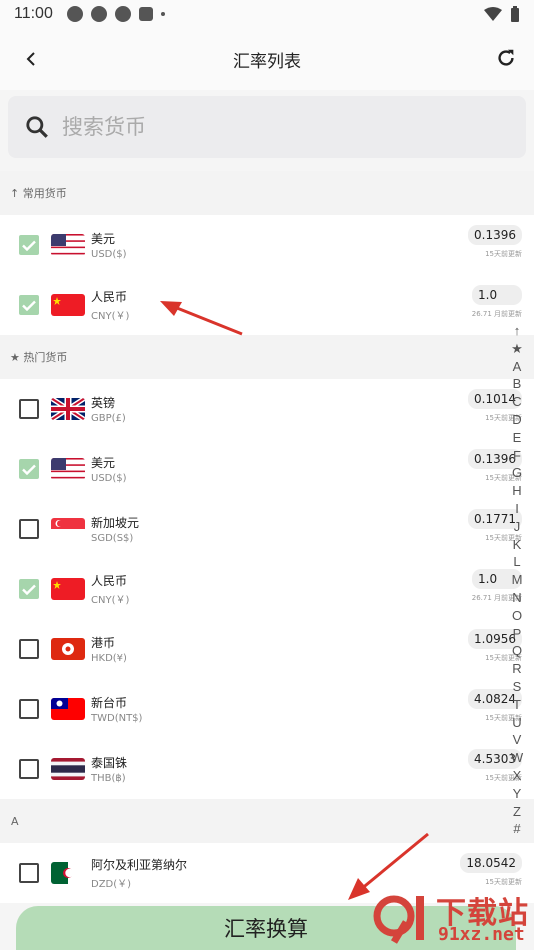 The width and height of the screenshot is (534, 950). Describe the element at coordinates (516, 669) in the screenshot. I see `alphabet-index-letter: R` at that location.